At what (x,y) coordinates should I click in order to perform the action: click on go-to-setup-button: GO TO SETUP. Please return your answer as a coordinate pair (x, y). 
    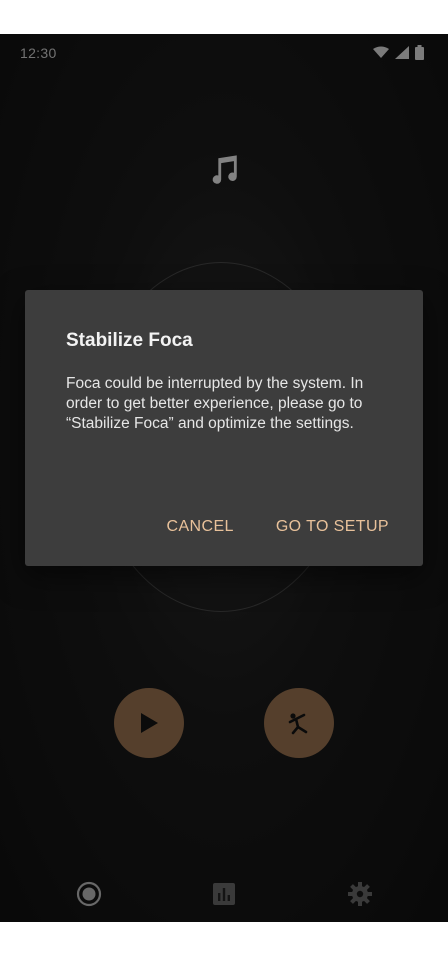
    Looking at the image, I should click on (332, 527).